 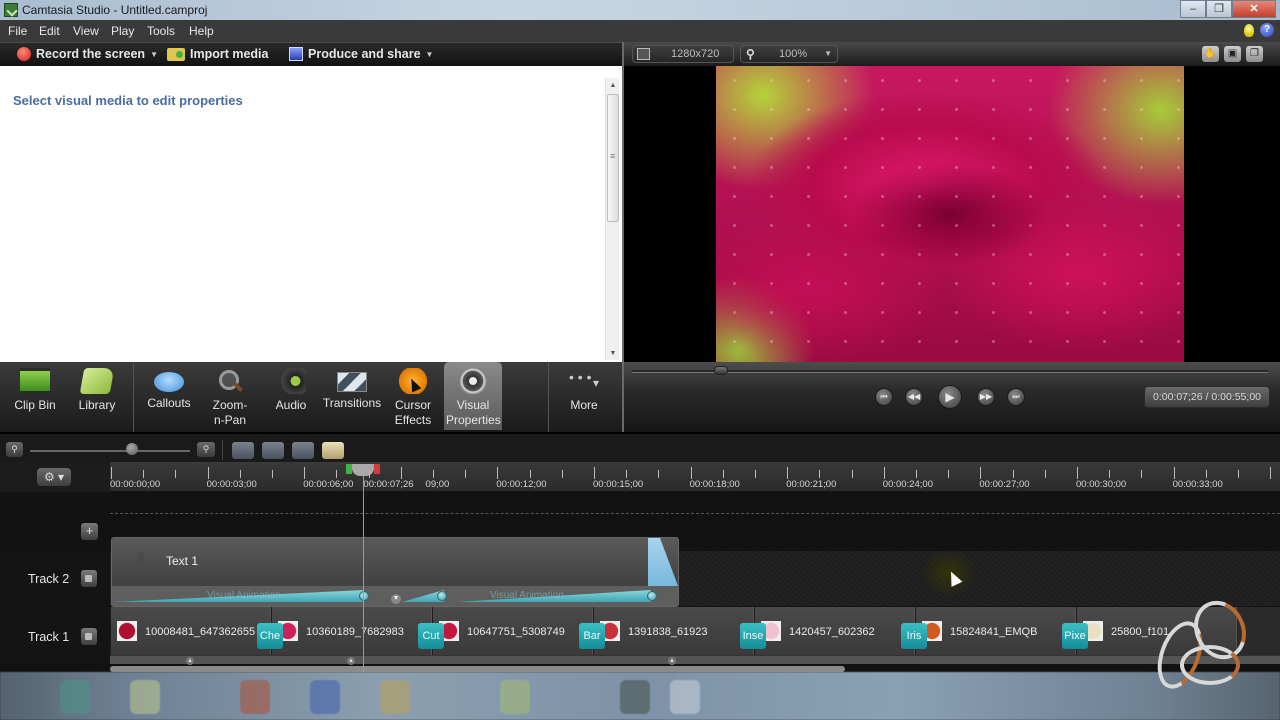 What do you see at coordinates (243, 450) in the screenshot?
I see `cut-button` at bounding box center [243, 450].